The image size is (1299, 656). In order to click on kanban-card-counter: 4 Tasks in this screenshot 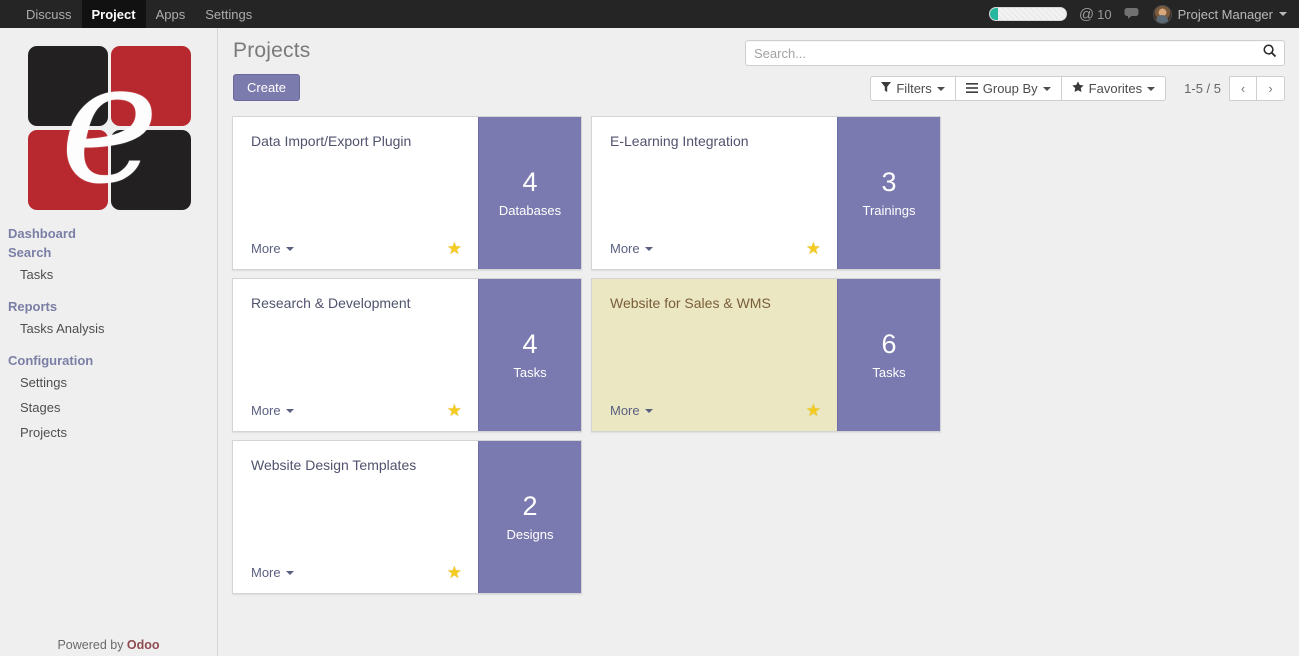, I will do `click(529, 355)`.